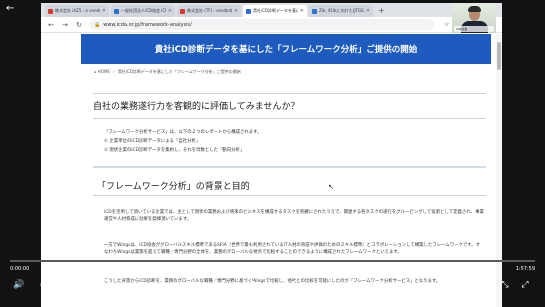  Describe the element at coordinates (465, 285) in the screenshot. I see `edit-icon: ✎` at that location.